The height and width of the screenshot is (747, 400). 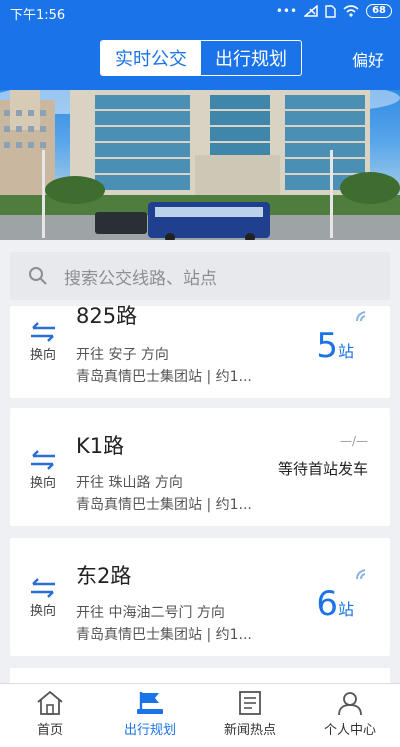 What do you see at coordinates (368, 59) in the screenshot?
I see `preference-button: 偏好` at bounding box center [368, 59].